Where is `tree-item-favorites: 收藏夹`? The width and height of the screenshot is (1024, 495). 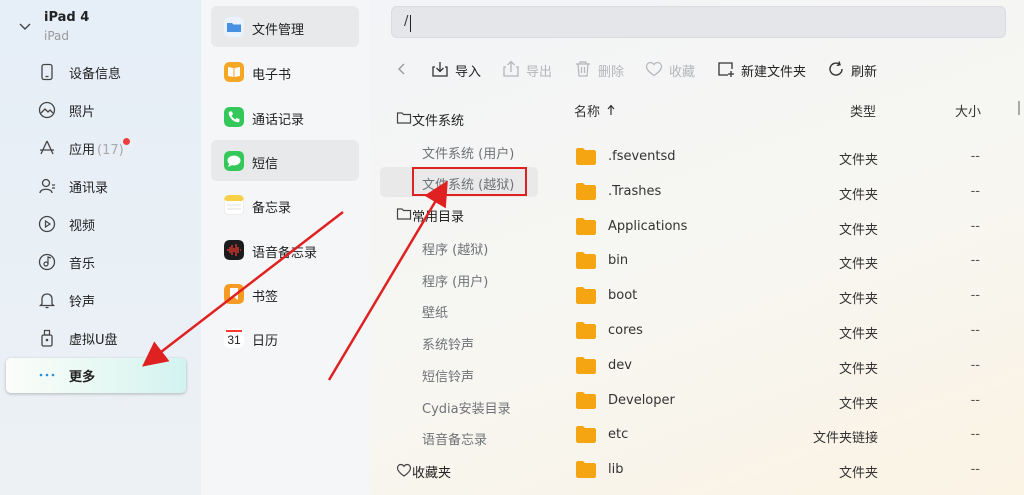
tree-item-favorites: 收藏夹 is located at coordinates (459, 470).